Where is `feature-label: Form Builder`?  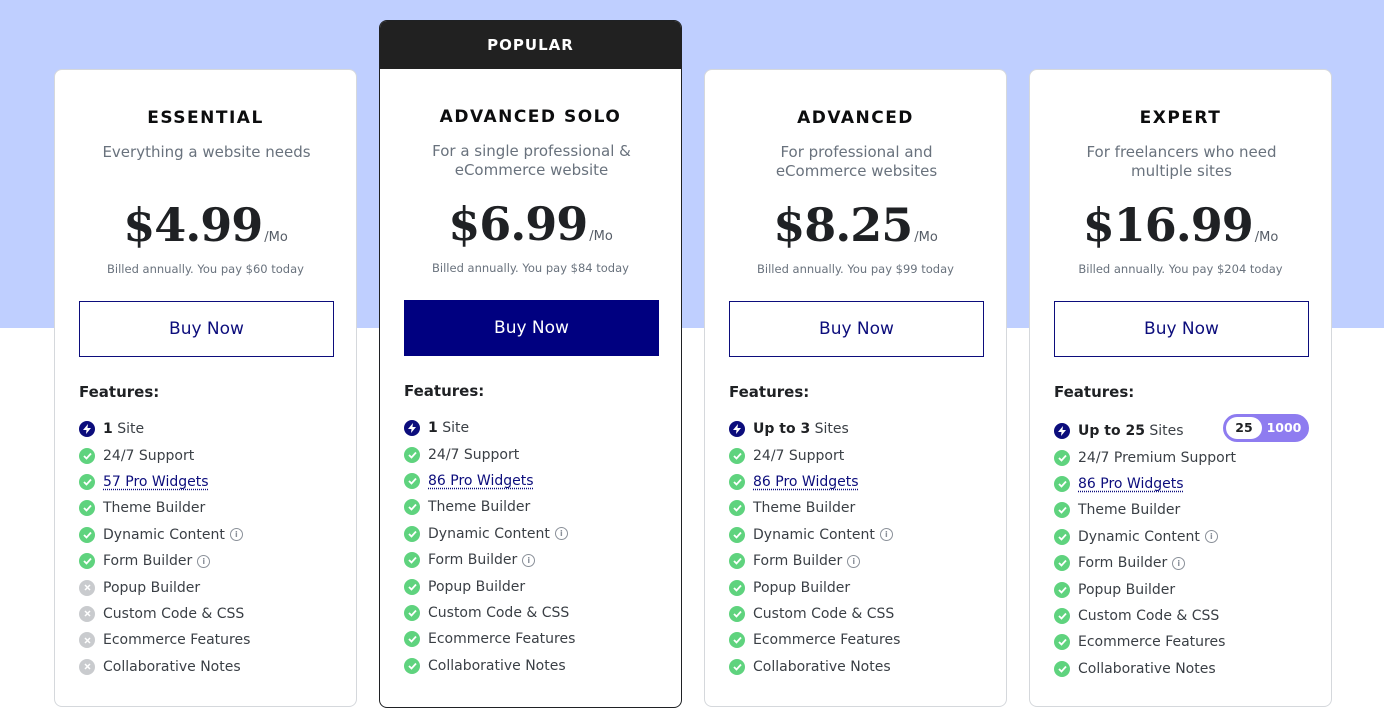
feature-label: Form Builder is located at coordinates (148, 561).